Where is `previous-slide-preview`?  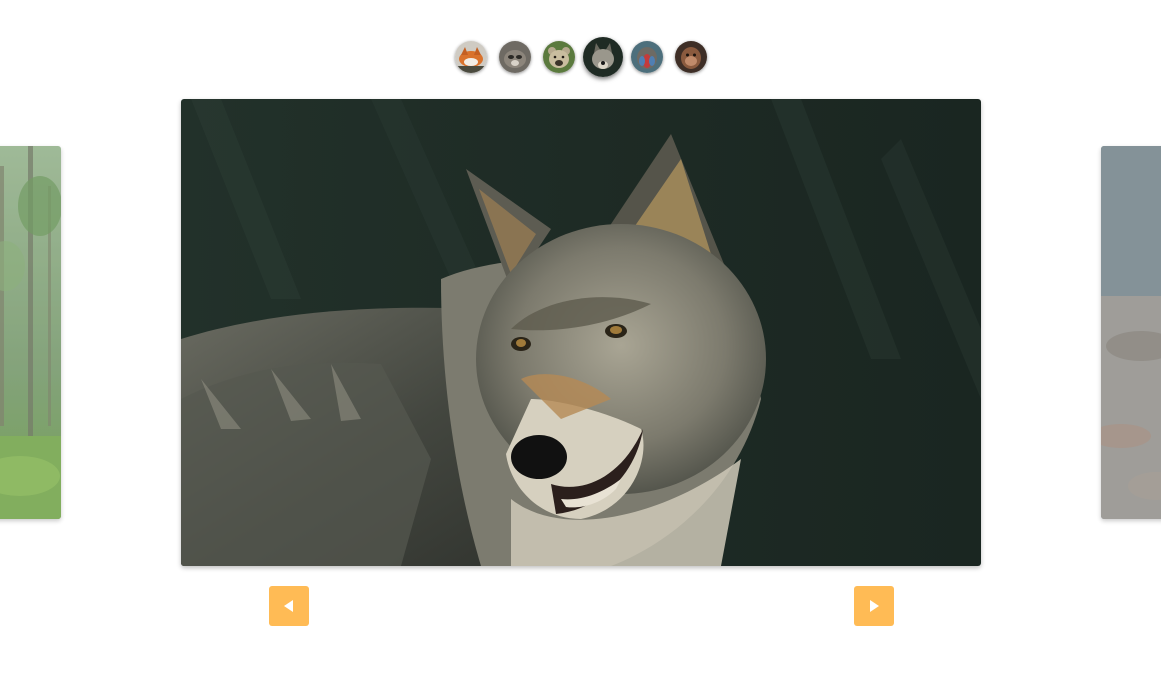 previous-slide-preview is located at coordinates (30, 332).